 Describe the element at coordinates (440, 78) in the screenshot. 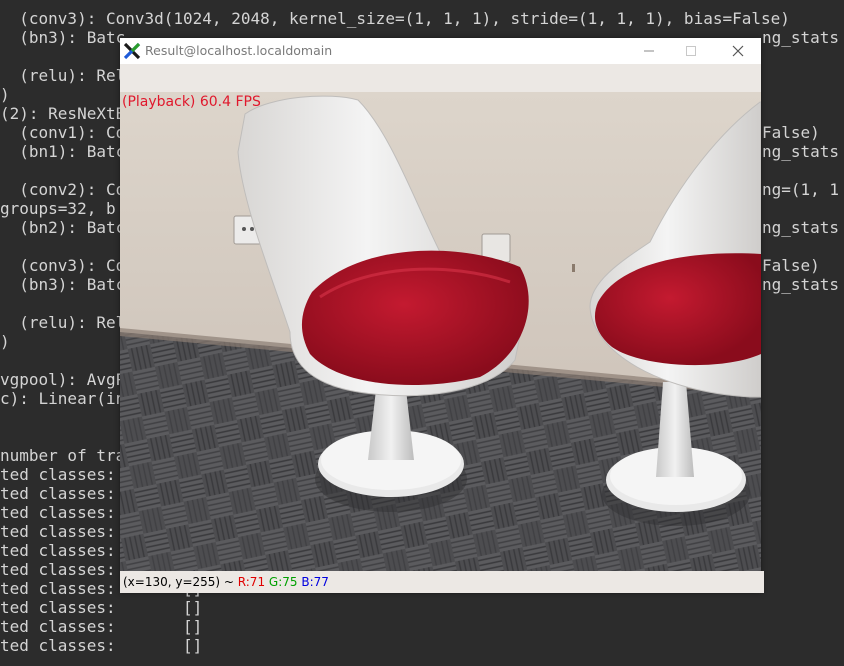

I see `window-toolbar` at that location.